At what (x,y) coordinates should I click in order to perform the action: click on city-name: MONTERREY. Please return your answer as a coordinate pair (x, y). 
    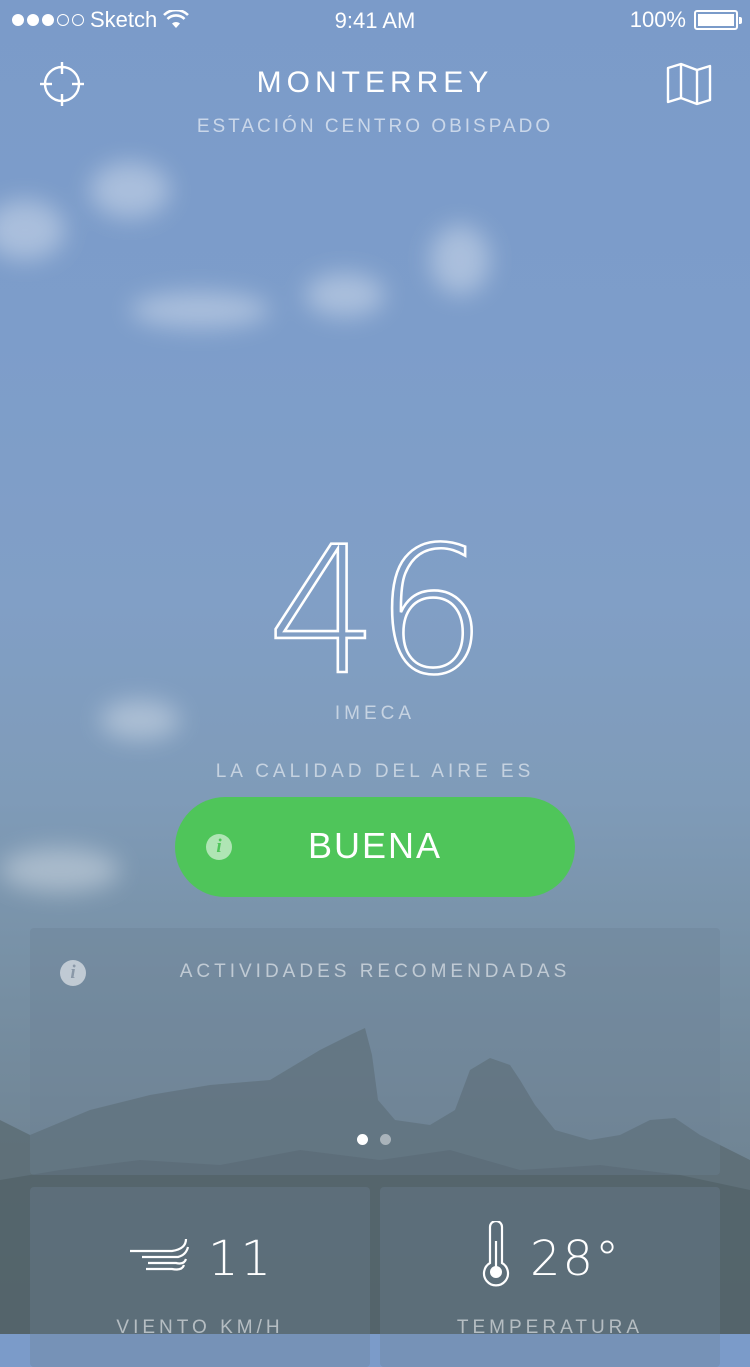
    Looking at the image, I should click on (375, 82).